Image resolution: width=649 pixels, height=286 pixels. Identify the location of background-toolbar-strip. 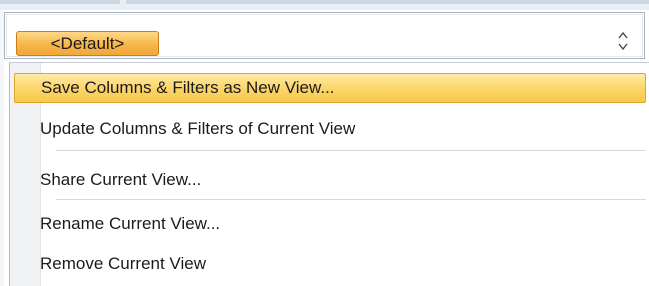
(324, 5).